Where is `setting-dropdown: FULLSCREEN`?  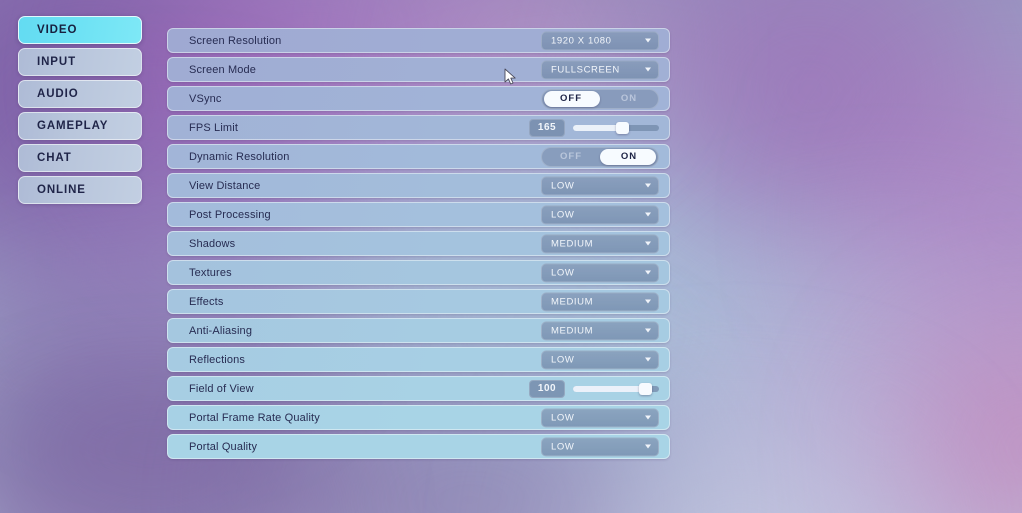
setting-dropdown: FULLSCREEN is located at coordinates (600, 69).